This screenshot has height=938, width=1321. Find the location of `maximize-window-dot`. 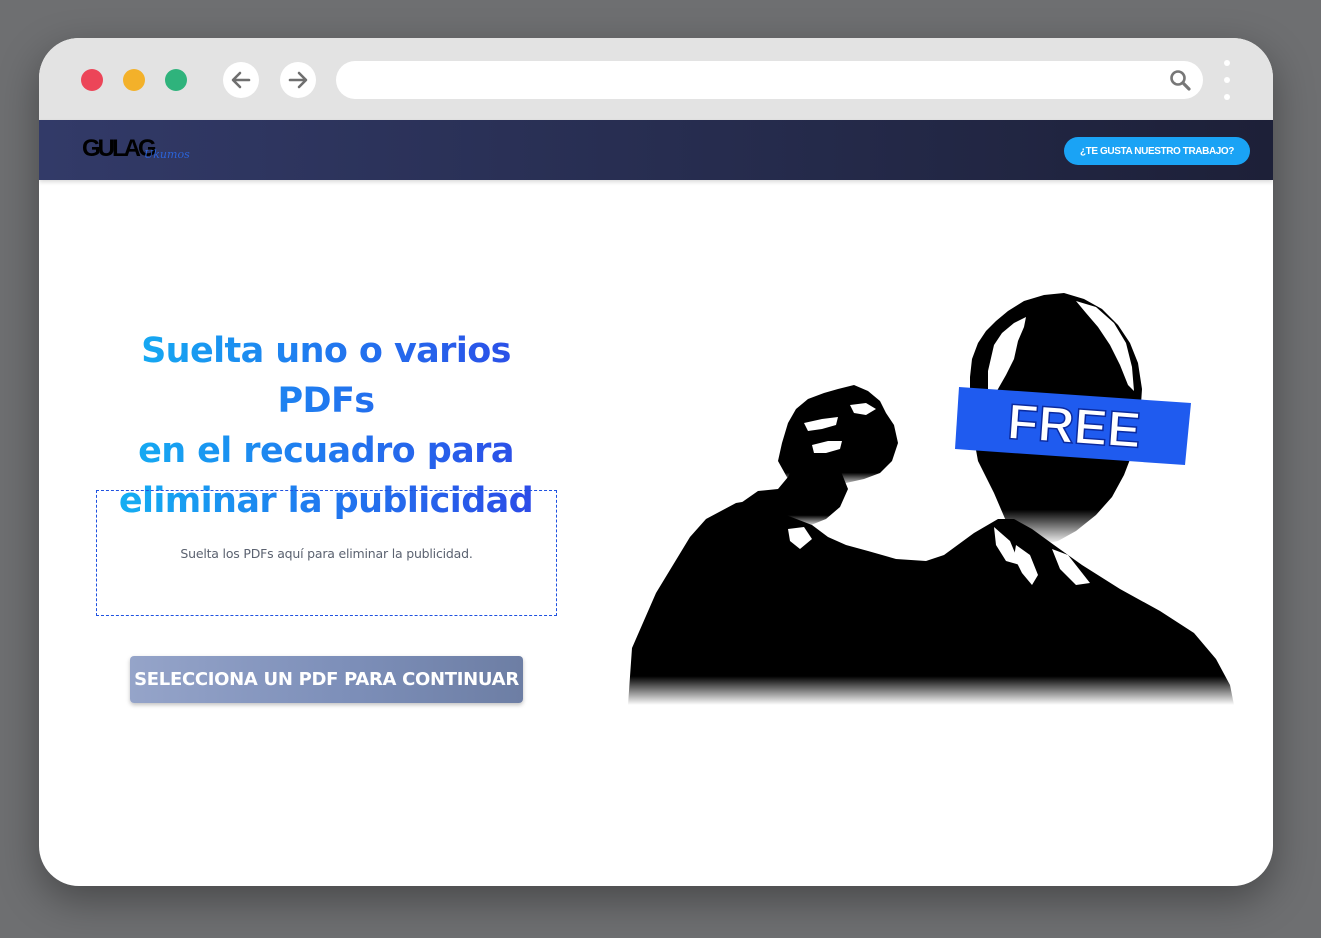

maximize-window-dot is located at coordinates (176, 80).